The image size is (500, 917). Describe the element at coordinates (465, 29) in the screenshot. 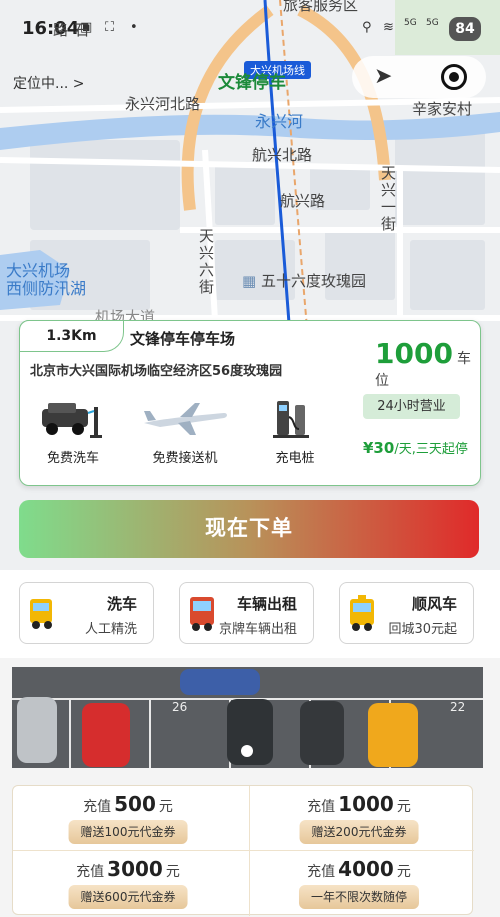

I see `battery-indicator: 84` at that location.